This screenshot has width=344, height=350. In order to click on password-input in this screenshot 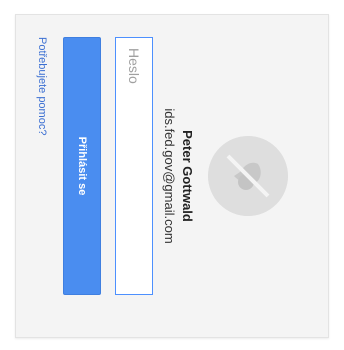, I will do `click(134, 166)`.